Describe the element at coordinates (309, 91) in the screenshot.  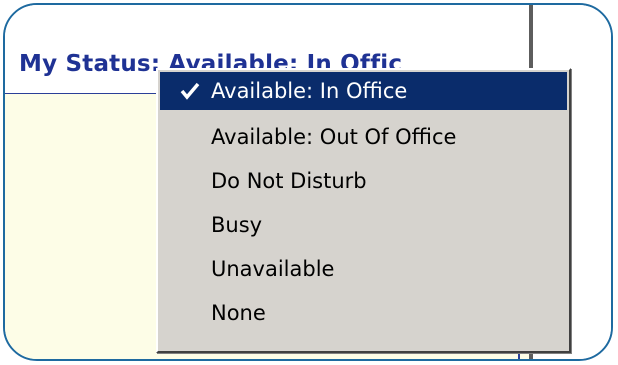
I see `menu-item-label: Available: In Office` at that location.